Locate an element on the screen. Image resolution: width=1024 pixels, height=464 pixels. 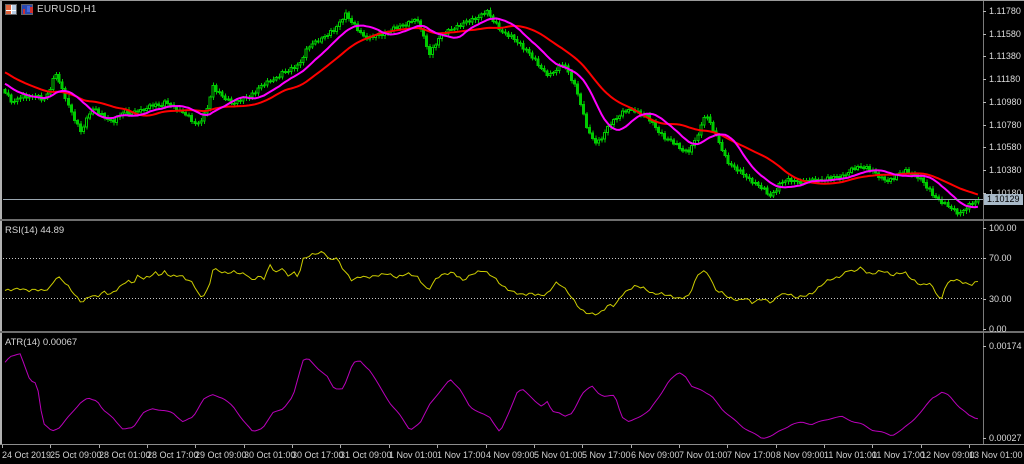
axis-tick-label: 30.00 is located at coordinates (1000, 299).